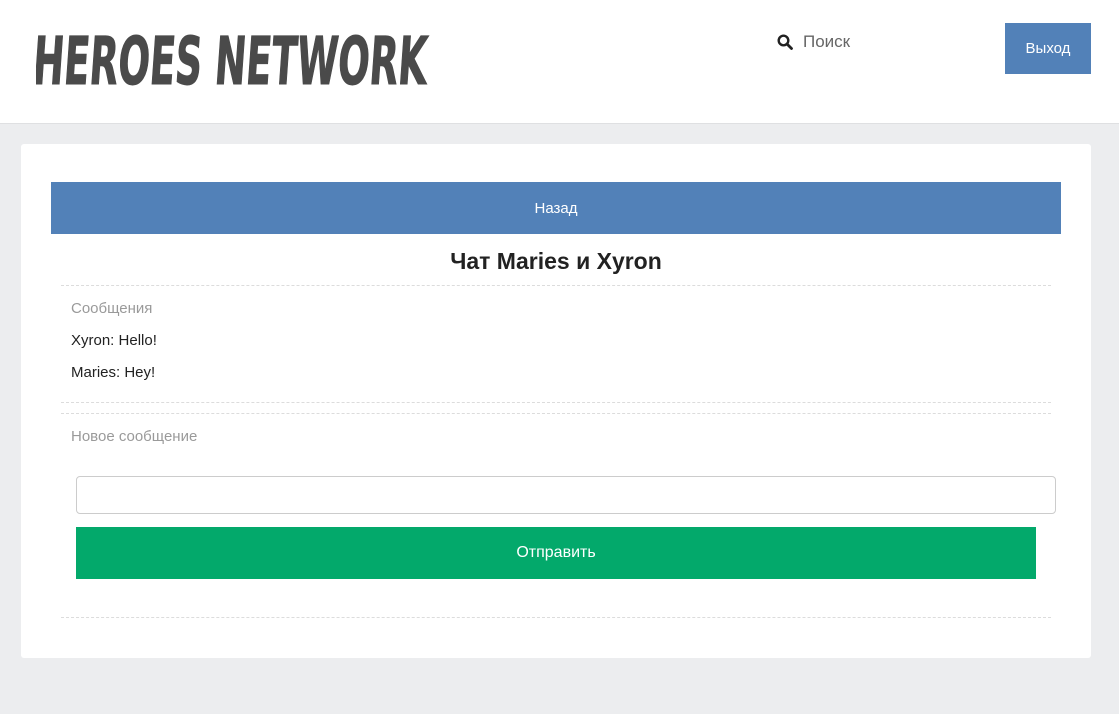 Image resolution: width=1119 pixels, height=714 pixels. I want to click on search-input, so click(868, 42).